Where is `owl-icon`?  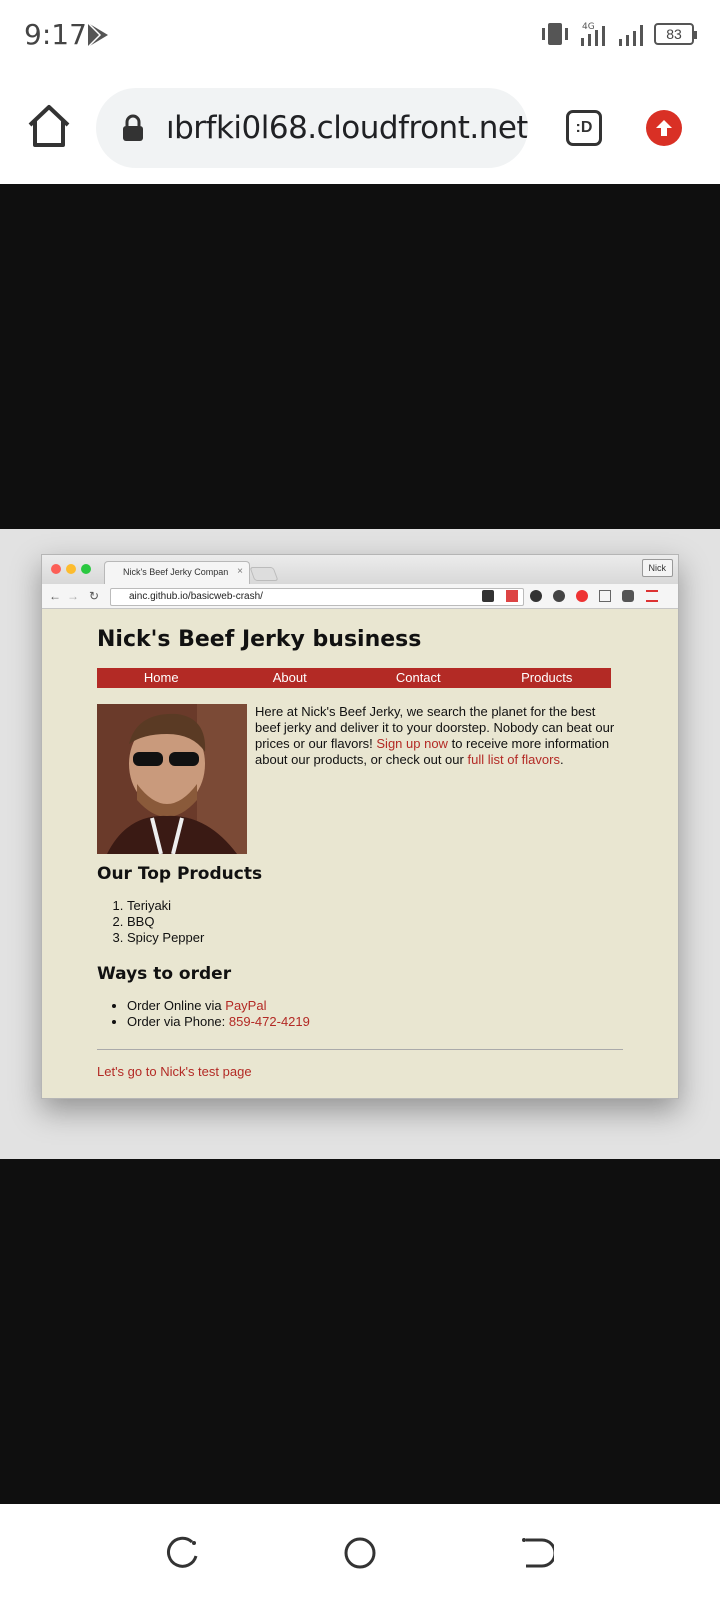 owl-icon is located at coordinates (536, 596).